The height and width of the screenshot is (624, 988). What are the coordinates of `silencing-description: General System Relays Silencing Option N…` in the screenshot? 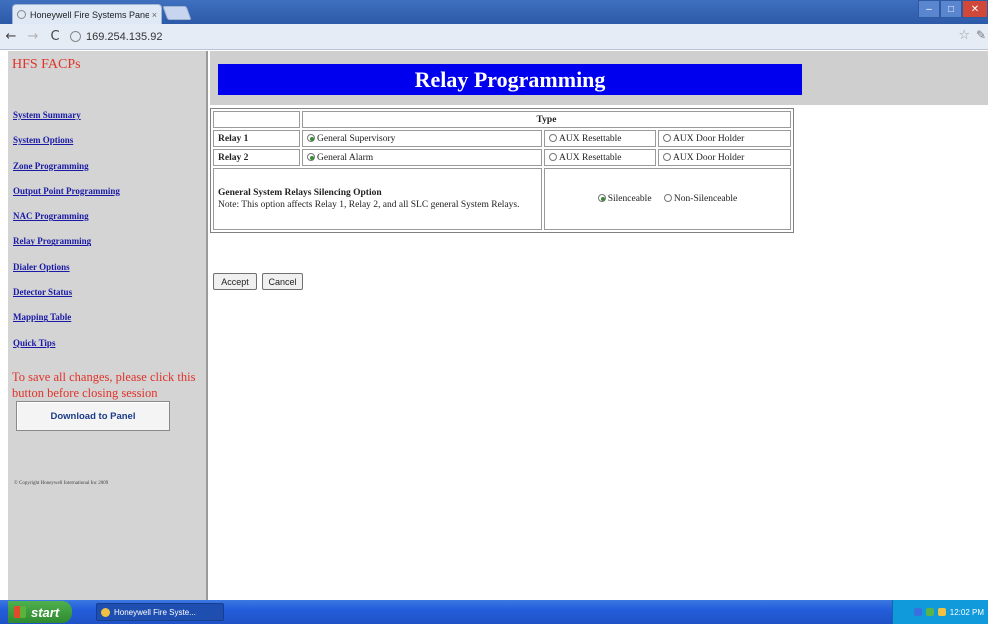 It's located at (377, 199).